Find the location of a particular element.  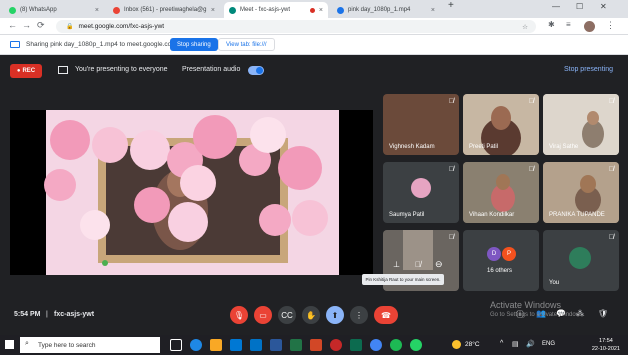

mic-toggle-button: 🎙 is located at coordinates (239, 315).